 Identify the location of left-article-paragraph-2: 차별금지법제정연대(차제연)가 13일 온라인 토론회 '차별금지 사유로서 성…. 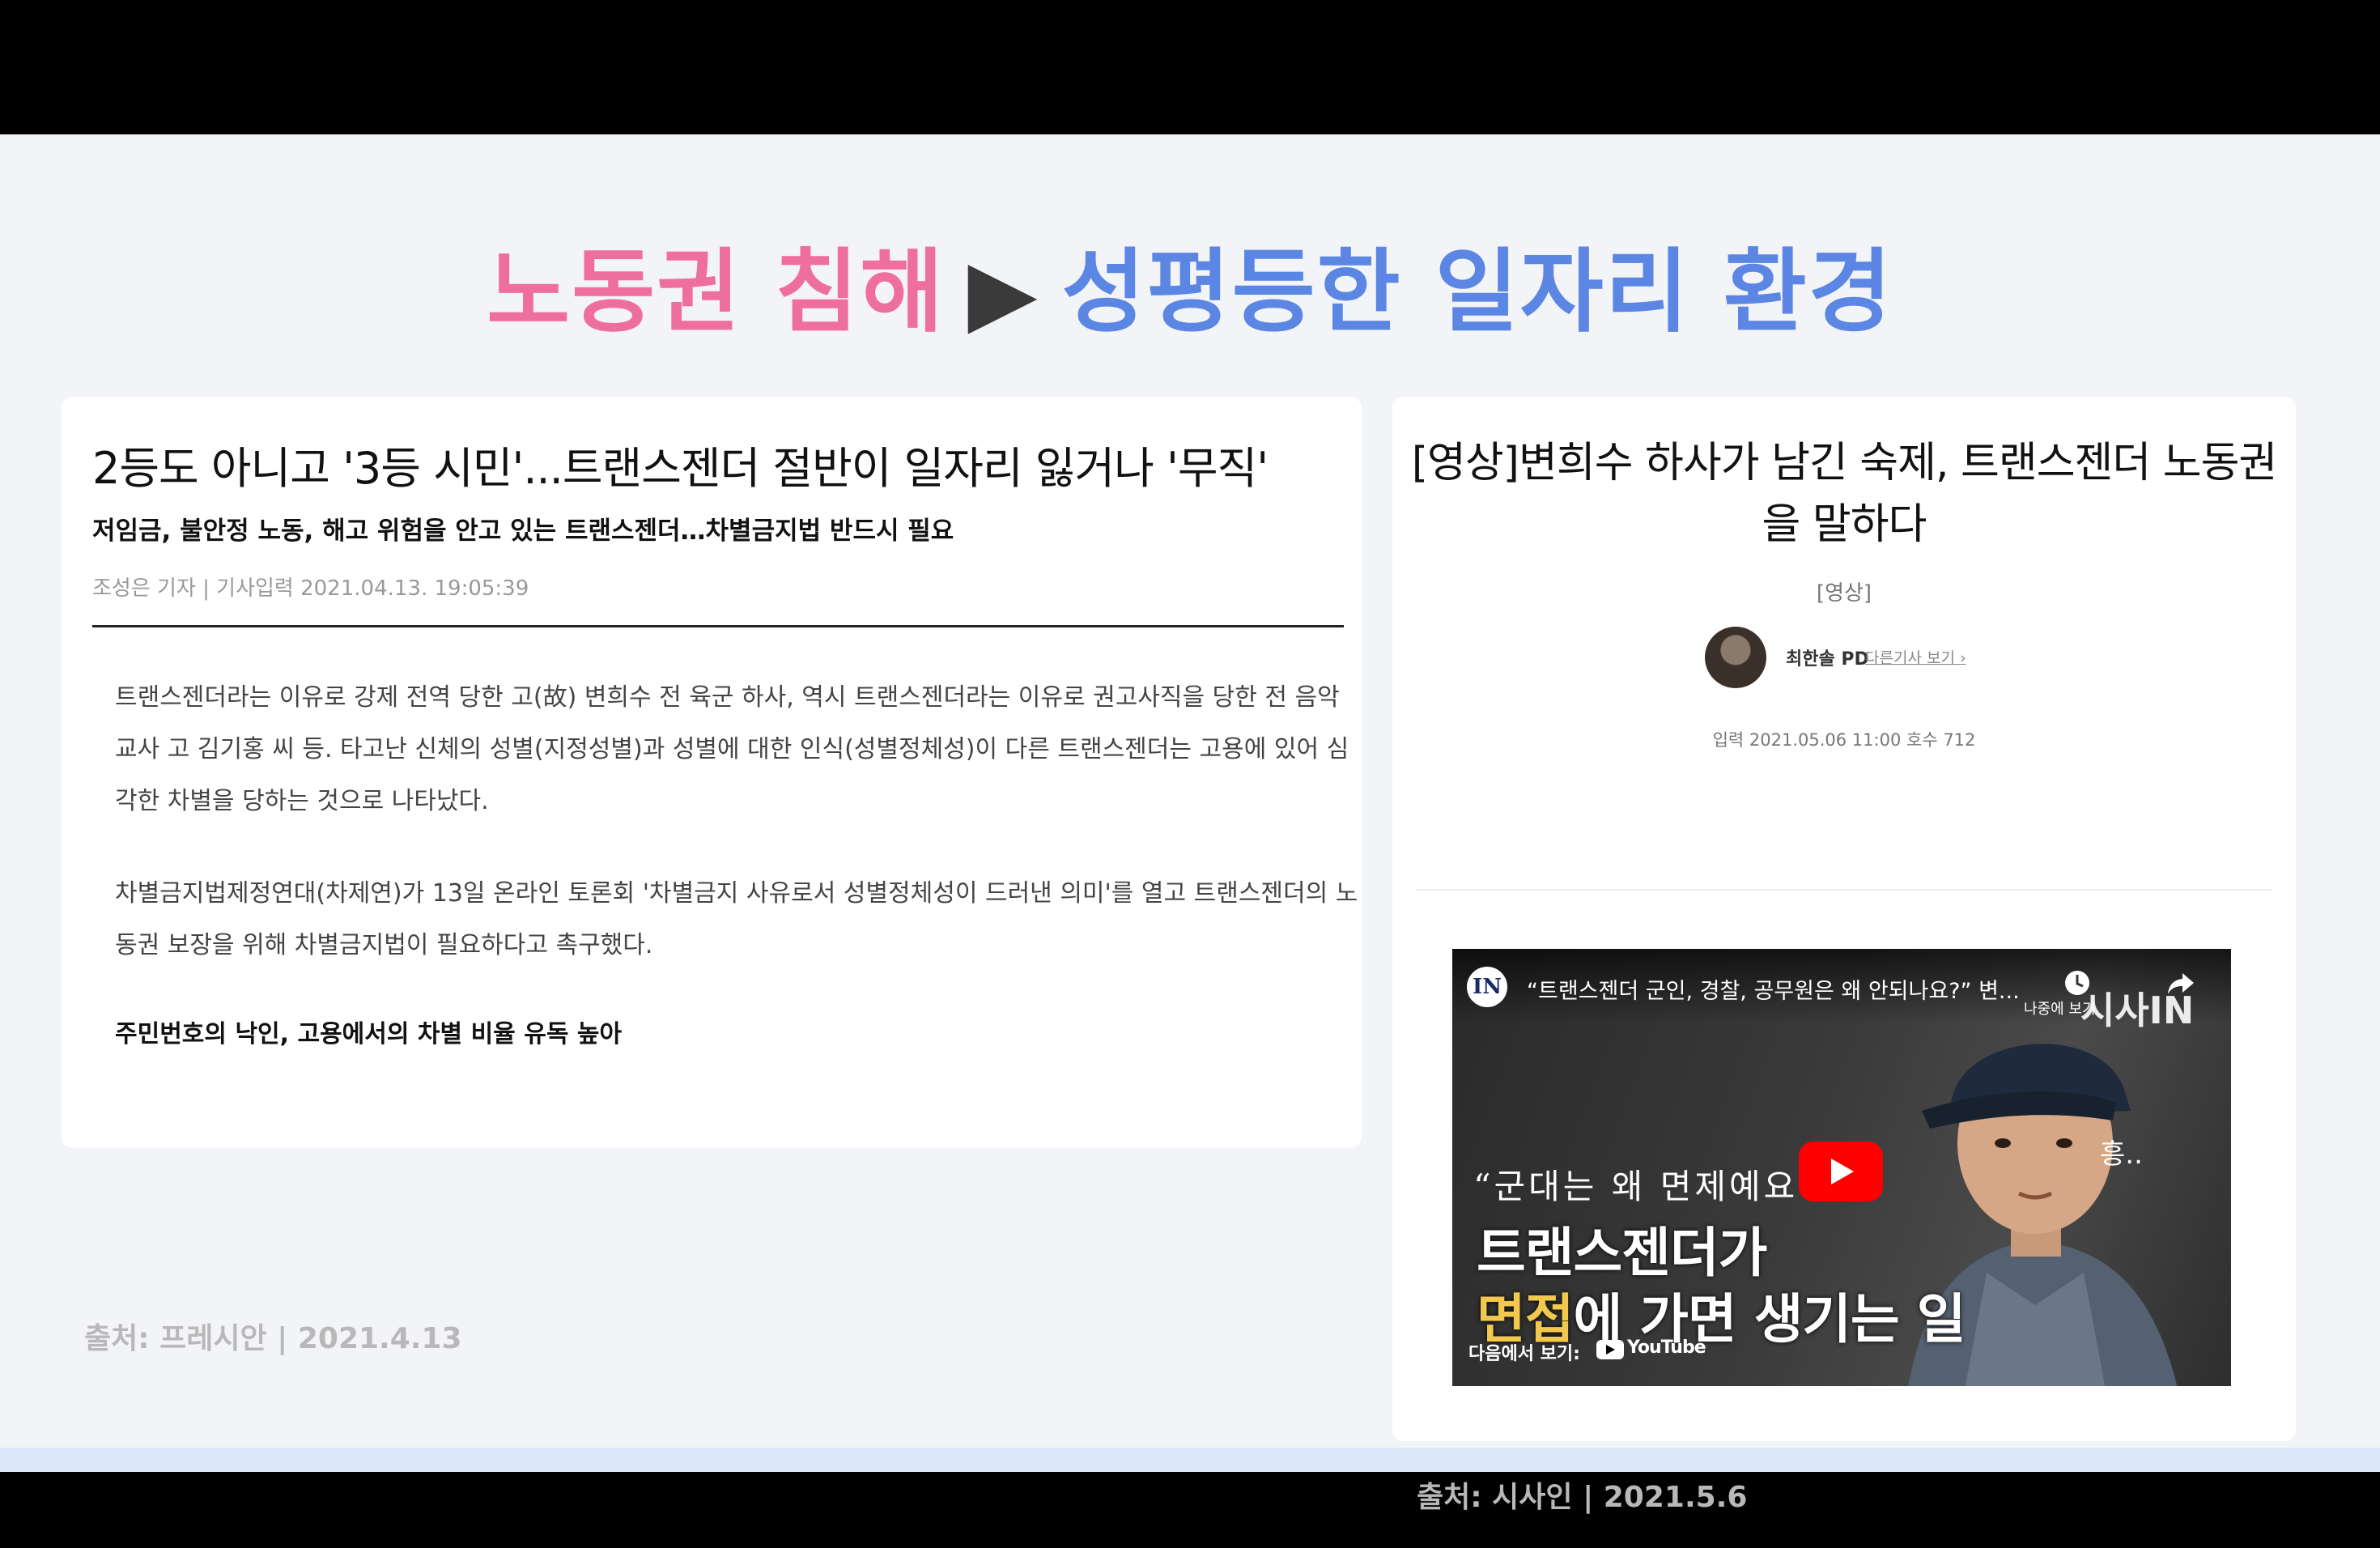
(737, 919).